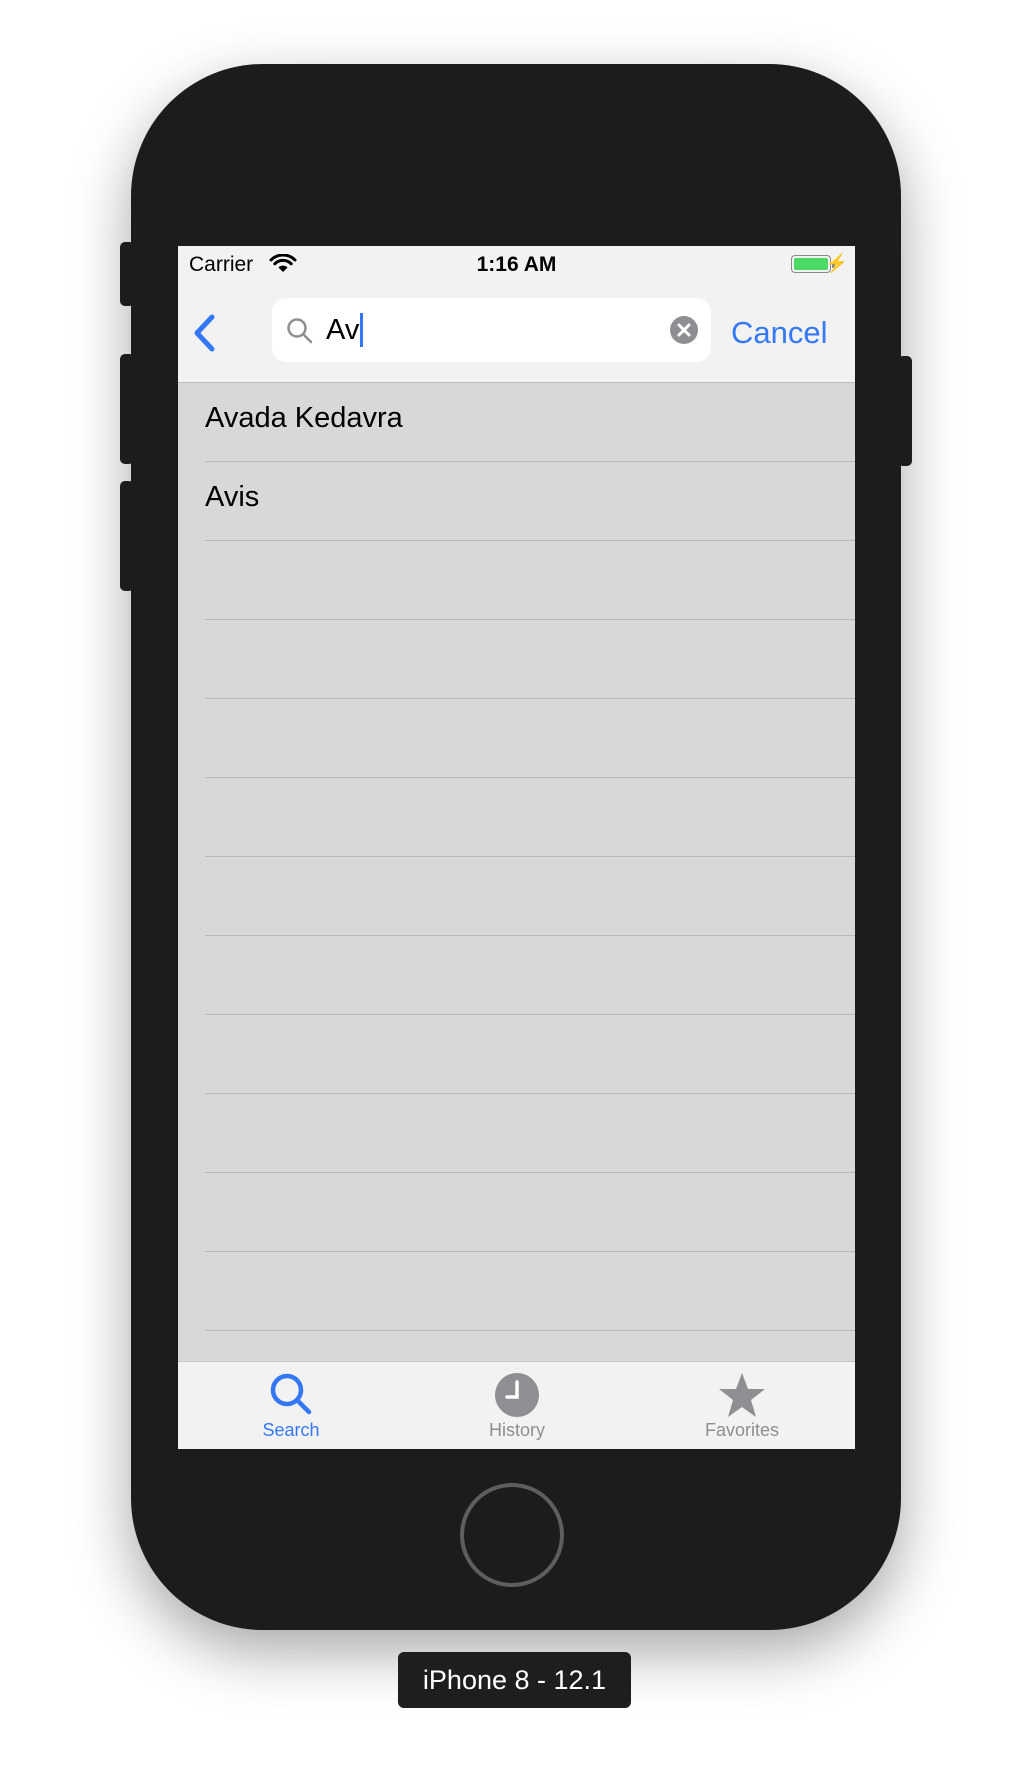 This screenshot has width=1032, height=1792. I want to click on charging-icon: ⚡, so click(836, 263).